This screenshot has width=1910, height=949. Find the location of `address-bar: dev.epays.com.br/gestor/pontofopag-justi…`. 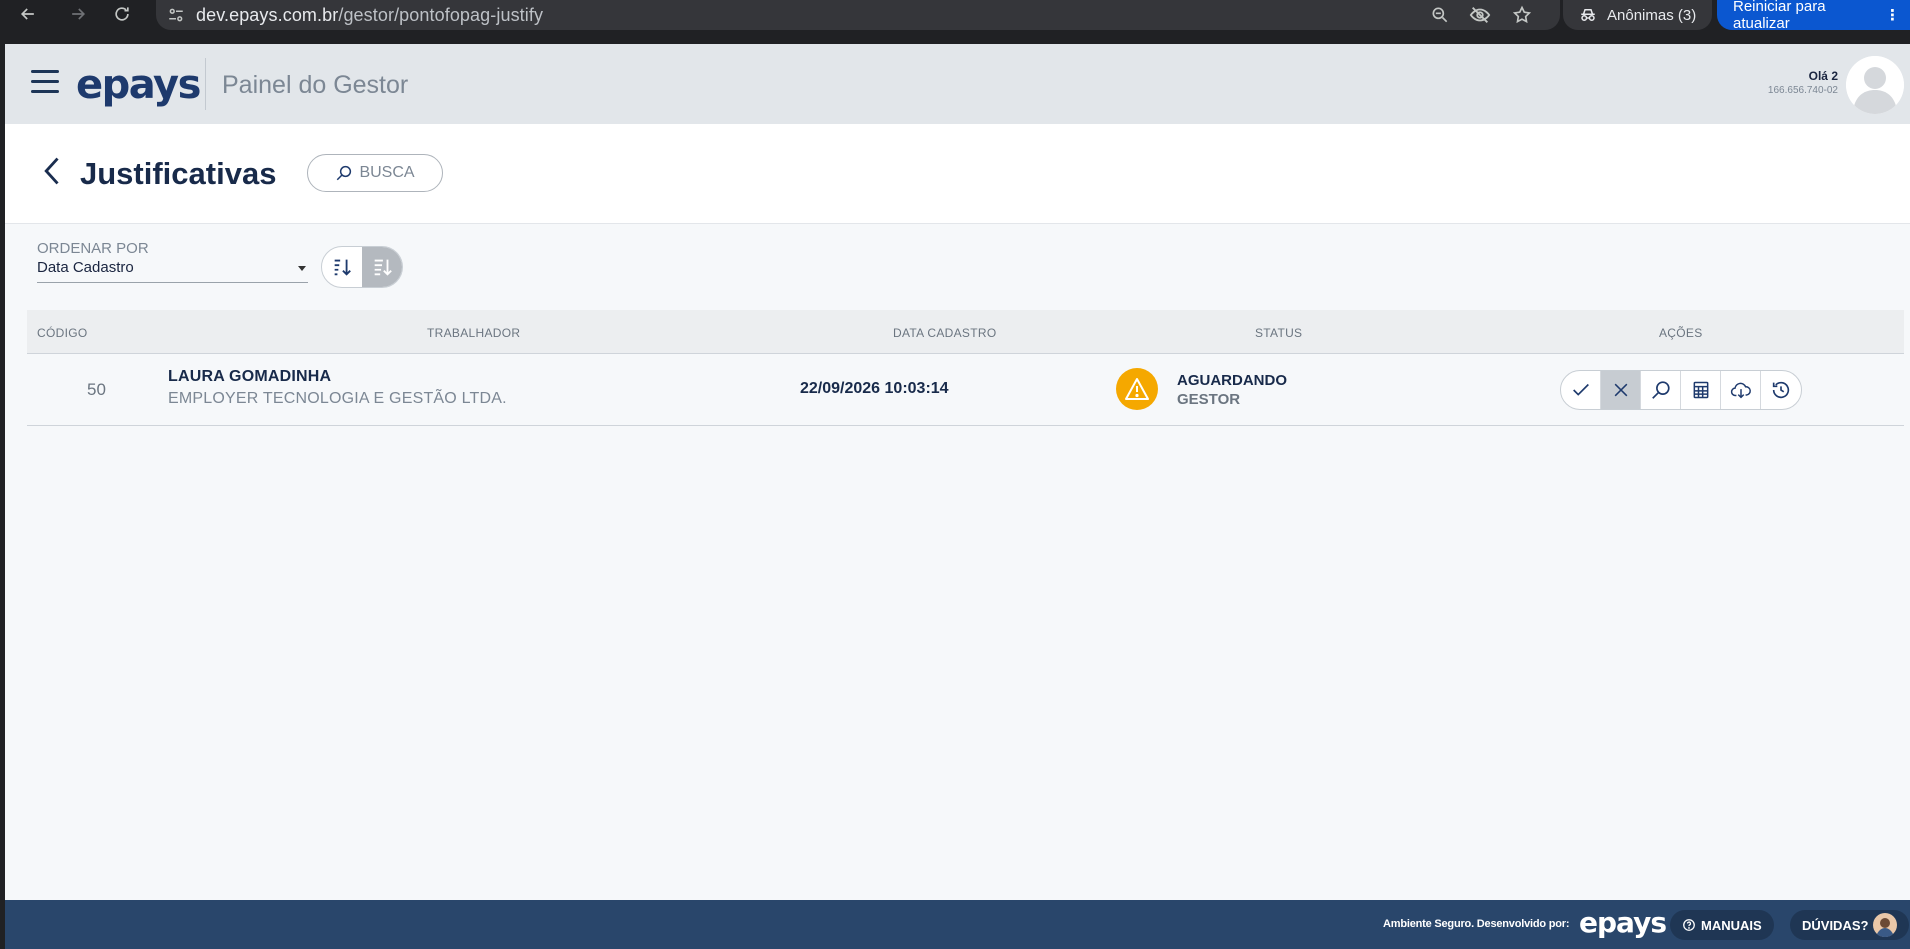

address-bar: dev.epays.com.br/gestor/pontofopag-justi… is located at coordinates (858, 15).